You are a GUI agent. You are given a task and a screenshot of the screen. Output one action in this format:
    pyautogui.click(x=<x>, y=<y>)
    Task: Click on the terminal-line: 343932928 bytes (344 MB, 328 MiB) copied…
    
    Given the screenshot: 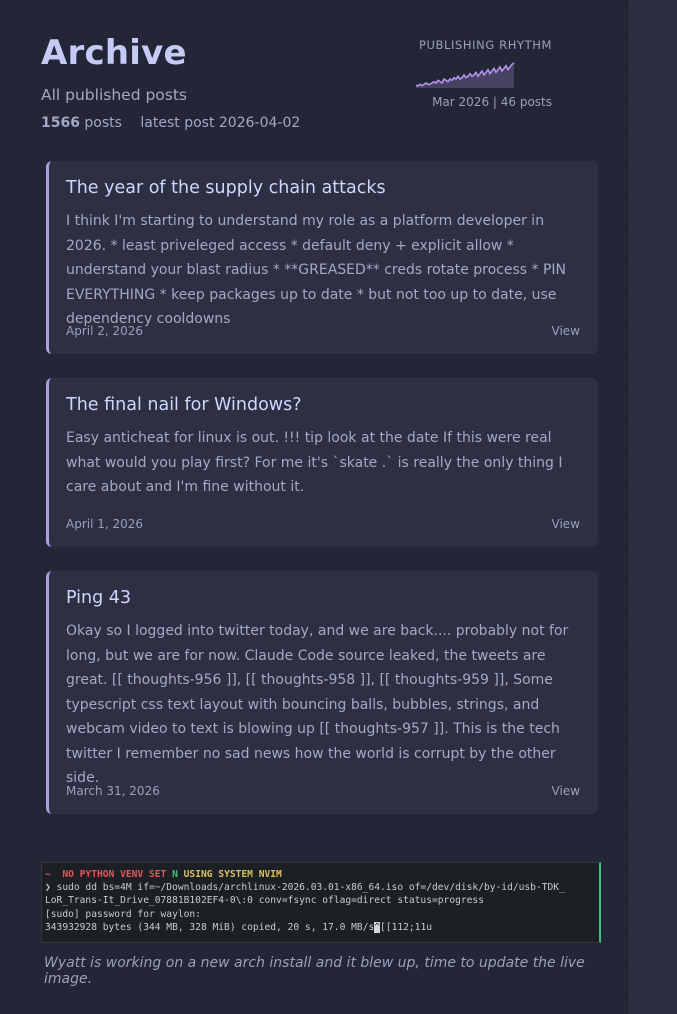 What is the action you would take?
    pyautogui.click(x=210, y=927)
    